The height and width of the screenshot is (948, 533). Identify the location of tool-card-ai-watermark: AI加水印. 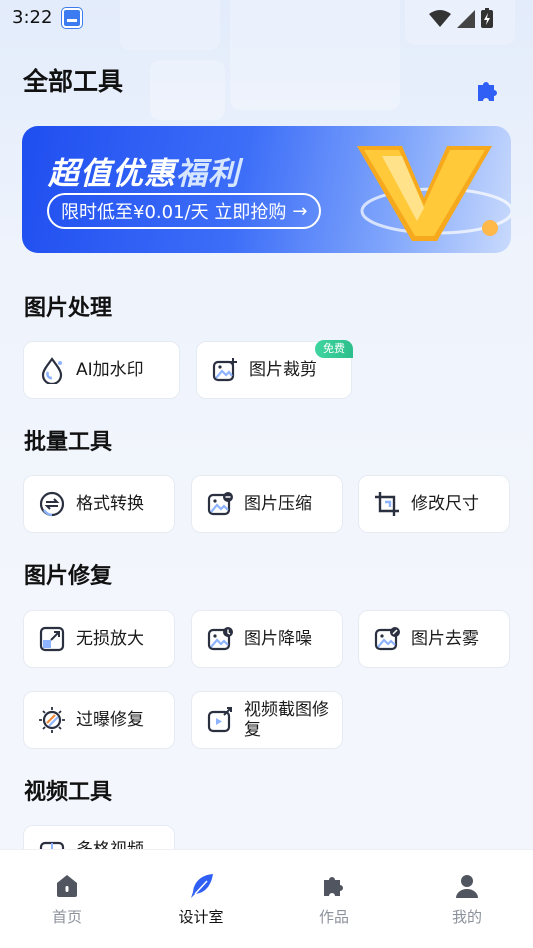
(101, 370).